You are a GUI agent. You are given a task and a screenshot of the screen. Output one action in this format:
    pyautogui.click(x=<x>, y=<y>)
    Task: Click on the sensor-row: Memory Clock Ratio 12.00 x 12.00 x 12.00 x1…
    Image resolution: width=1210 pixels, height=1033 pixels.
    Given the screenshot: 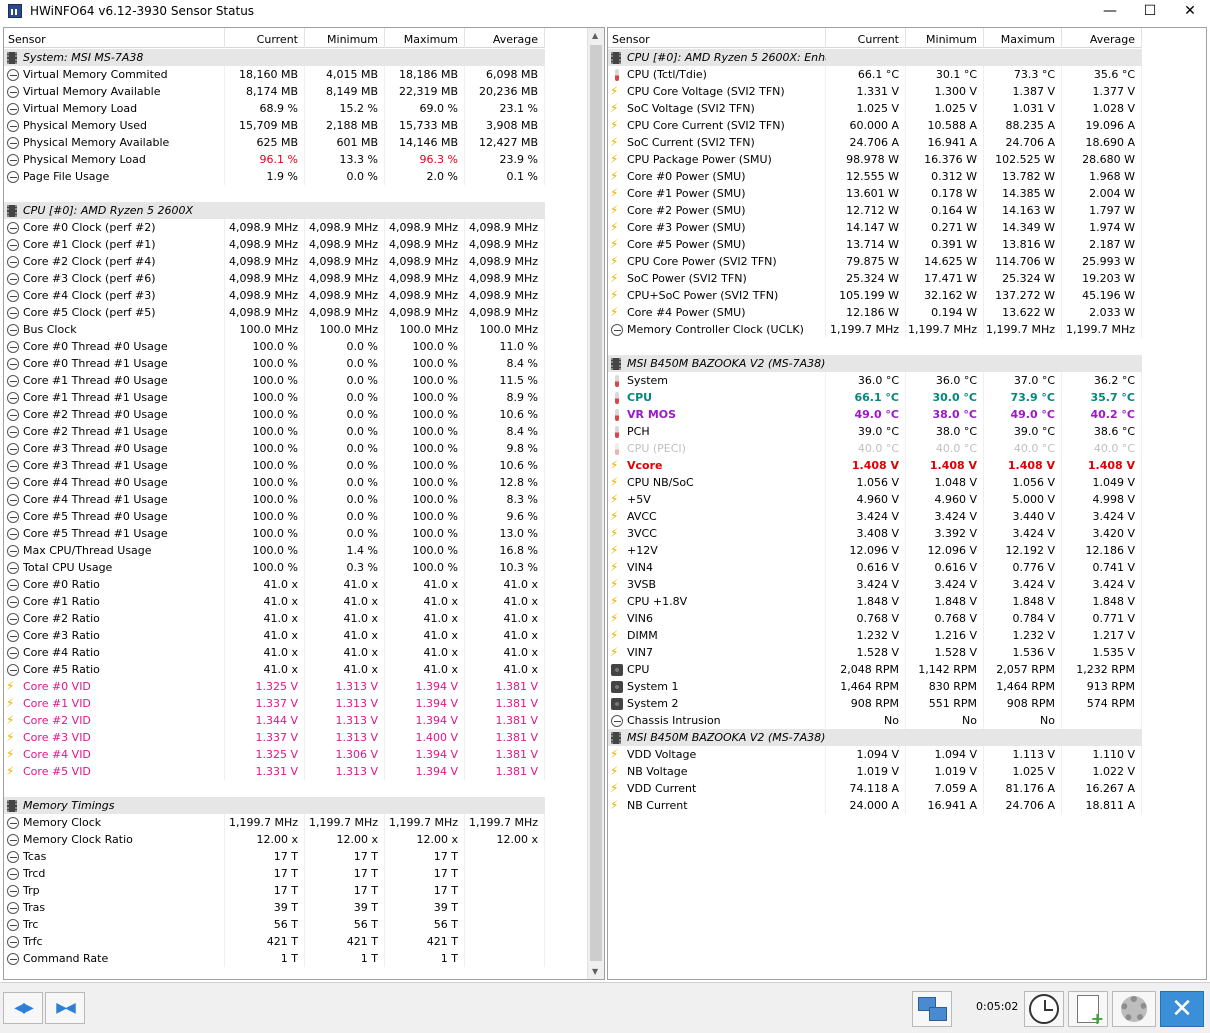 What is the action you would take?
    pyautogui.click(x=274, y=839)
    